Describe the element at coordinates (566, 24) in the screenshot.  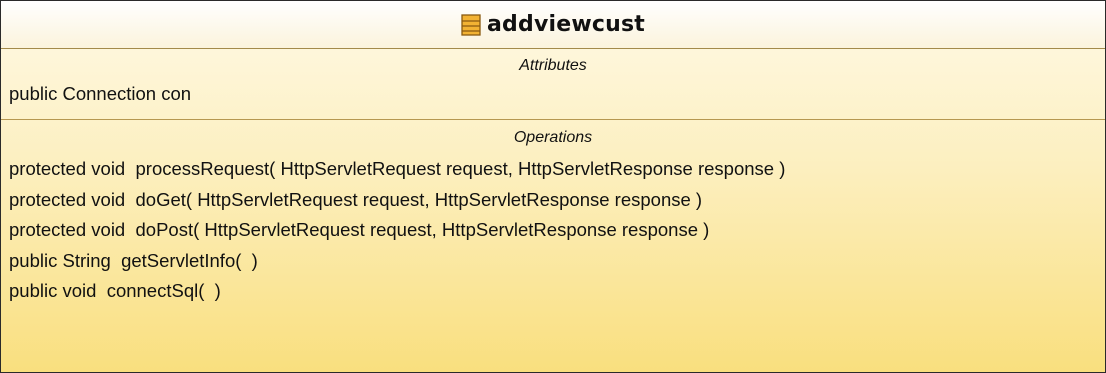
I see `class-name: addviewcust` at that location.